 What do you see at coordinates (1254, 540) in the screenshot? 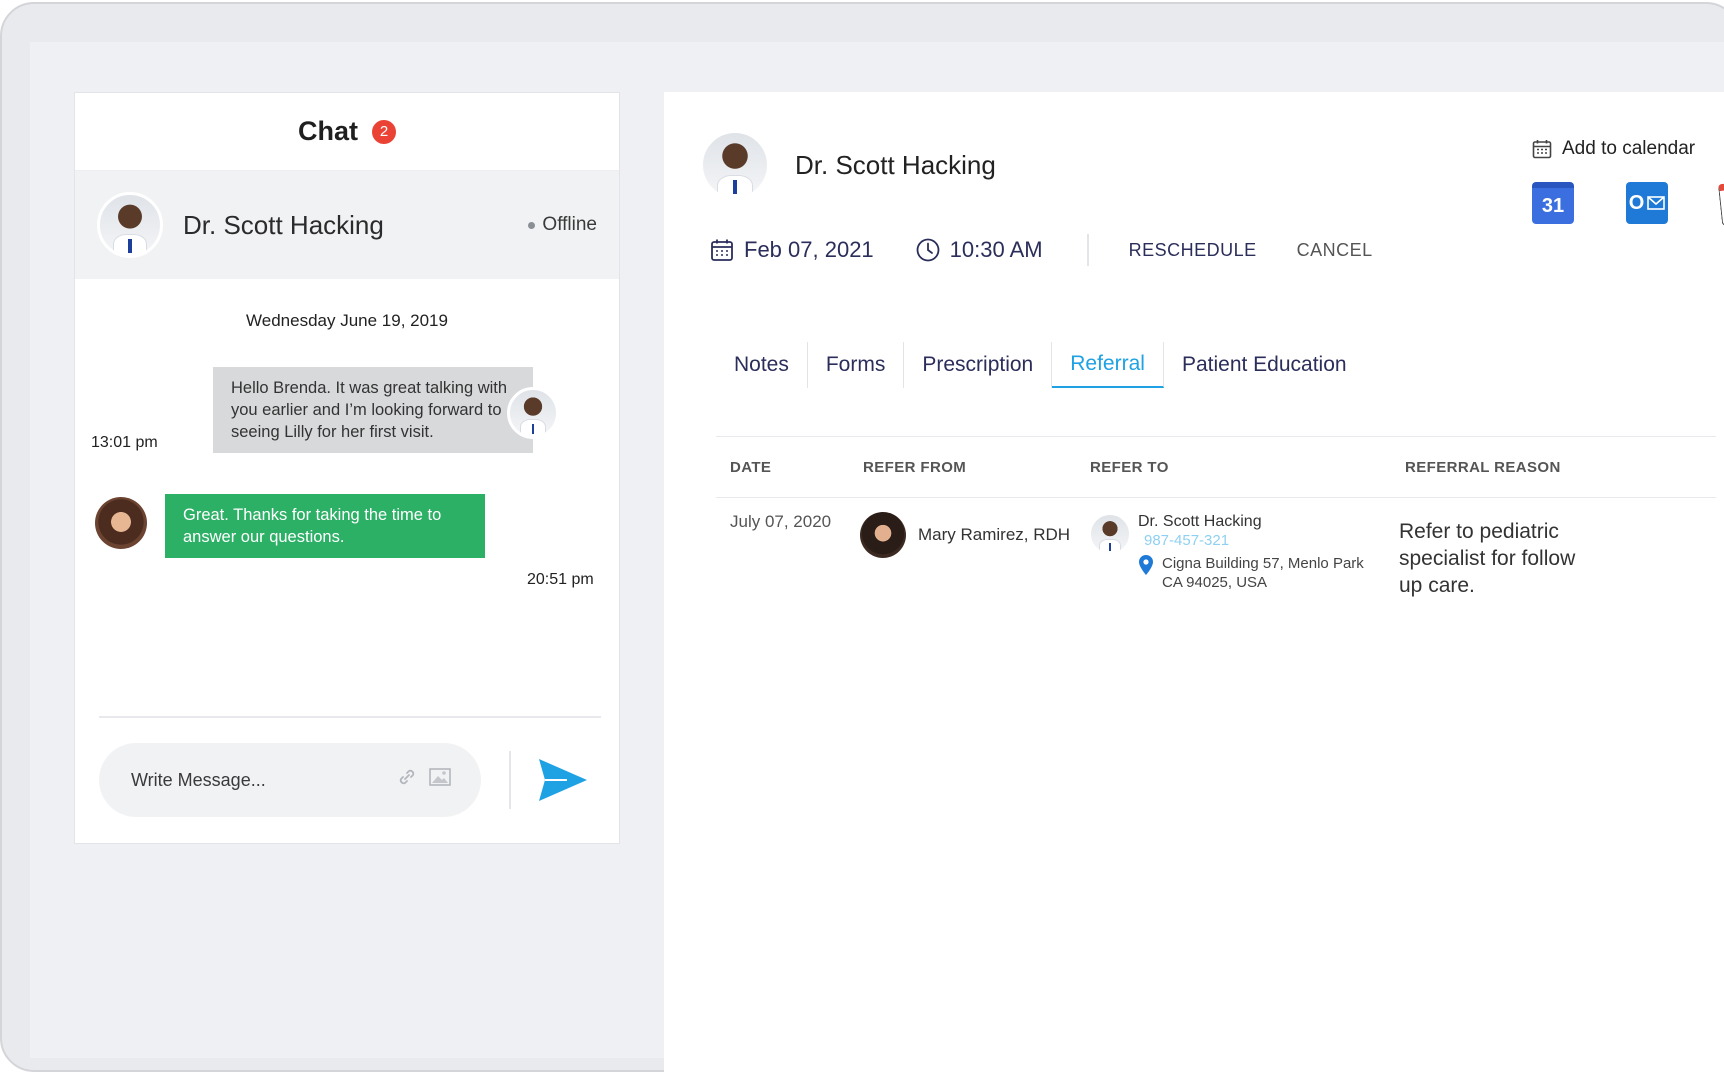
I see `refer-to-phone: 987-457-321` at bounding box center [1254, 540].